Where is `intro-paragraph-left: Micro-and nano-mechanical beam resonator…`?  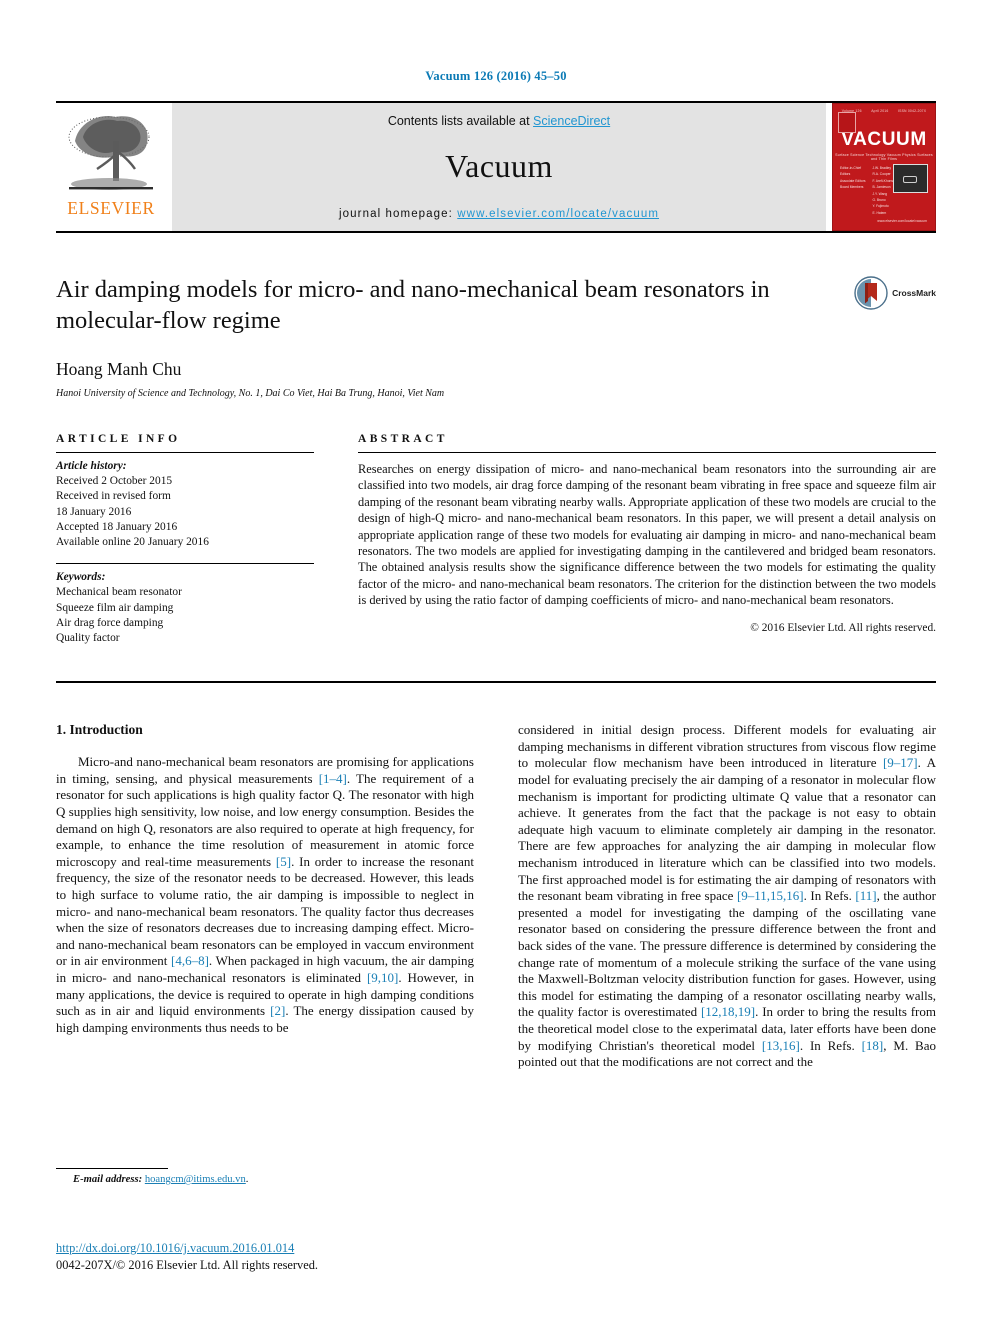 intro-paragraph-left: Micro-and nano-mechanical beam resonator… is located at coordinates (265, 895).